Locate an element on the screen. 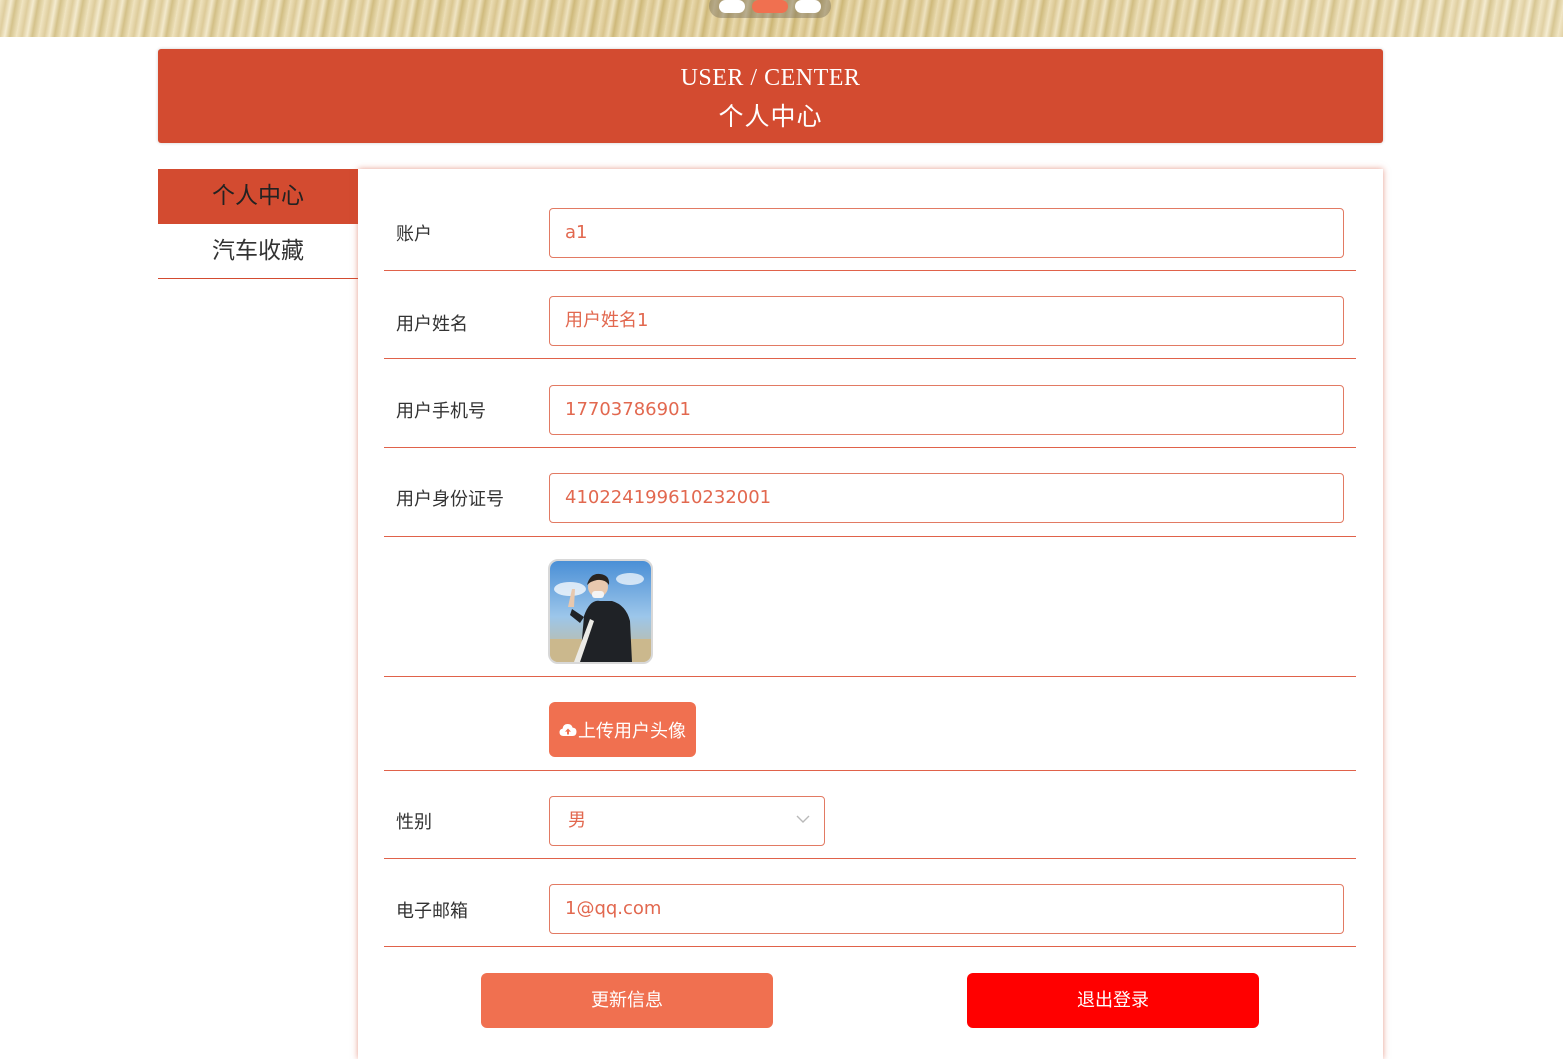 This screenshot has width=1563, height=1059. chevron-down-icon is located at coordinates (803, 819).